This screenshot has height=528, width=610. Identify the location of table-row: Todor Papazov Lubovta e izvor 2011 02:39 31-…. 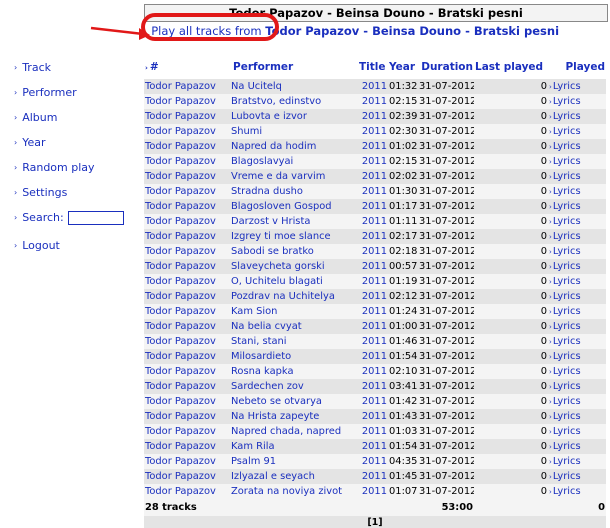
(375, 116).